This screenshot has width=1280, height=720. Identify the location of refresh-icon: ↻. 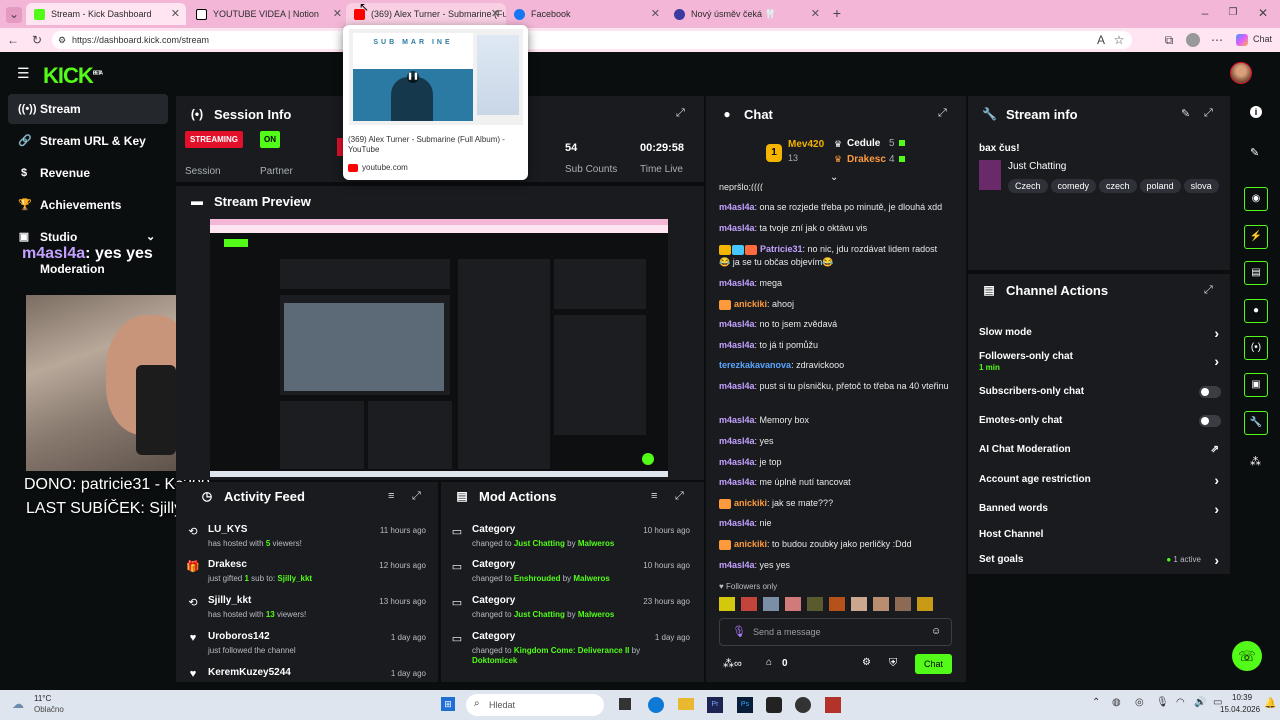
(37, 40).